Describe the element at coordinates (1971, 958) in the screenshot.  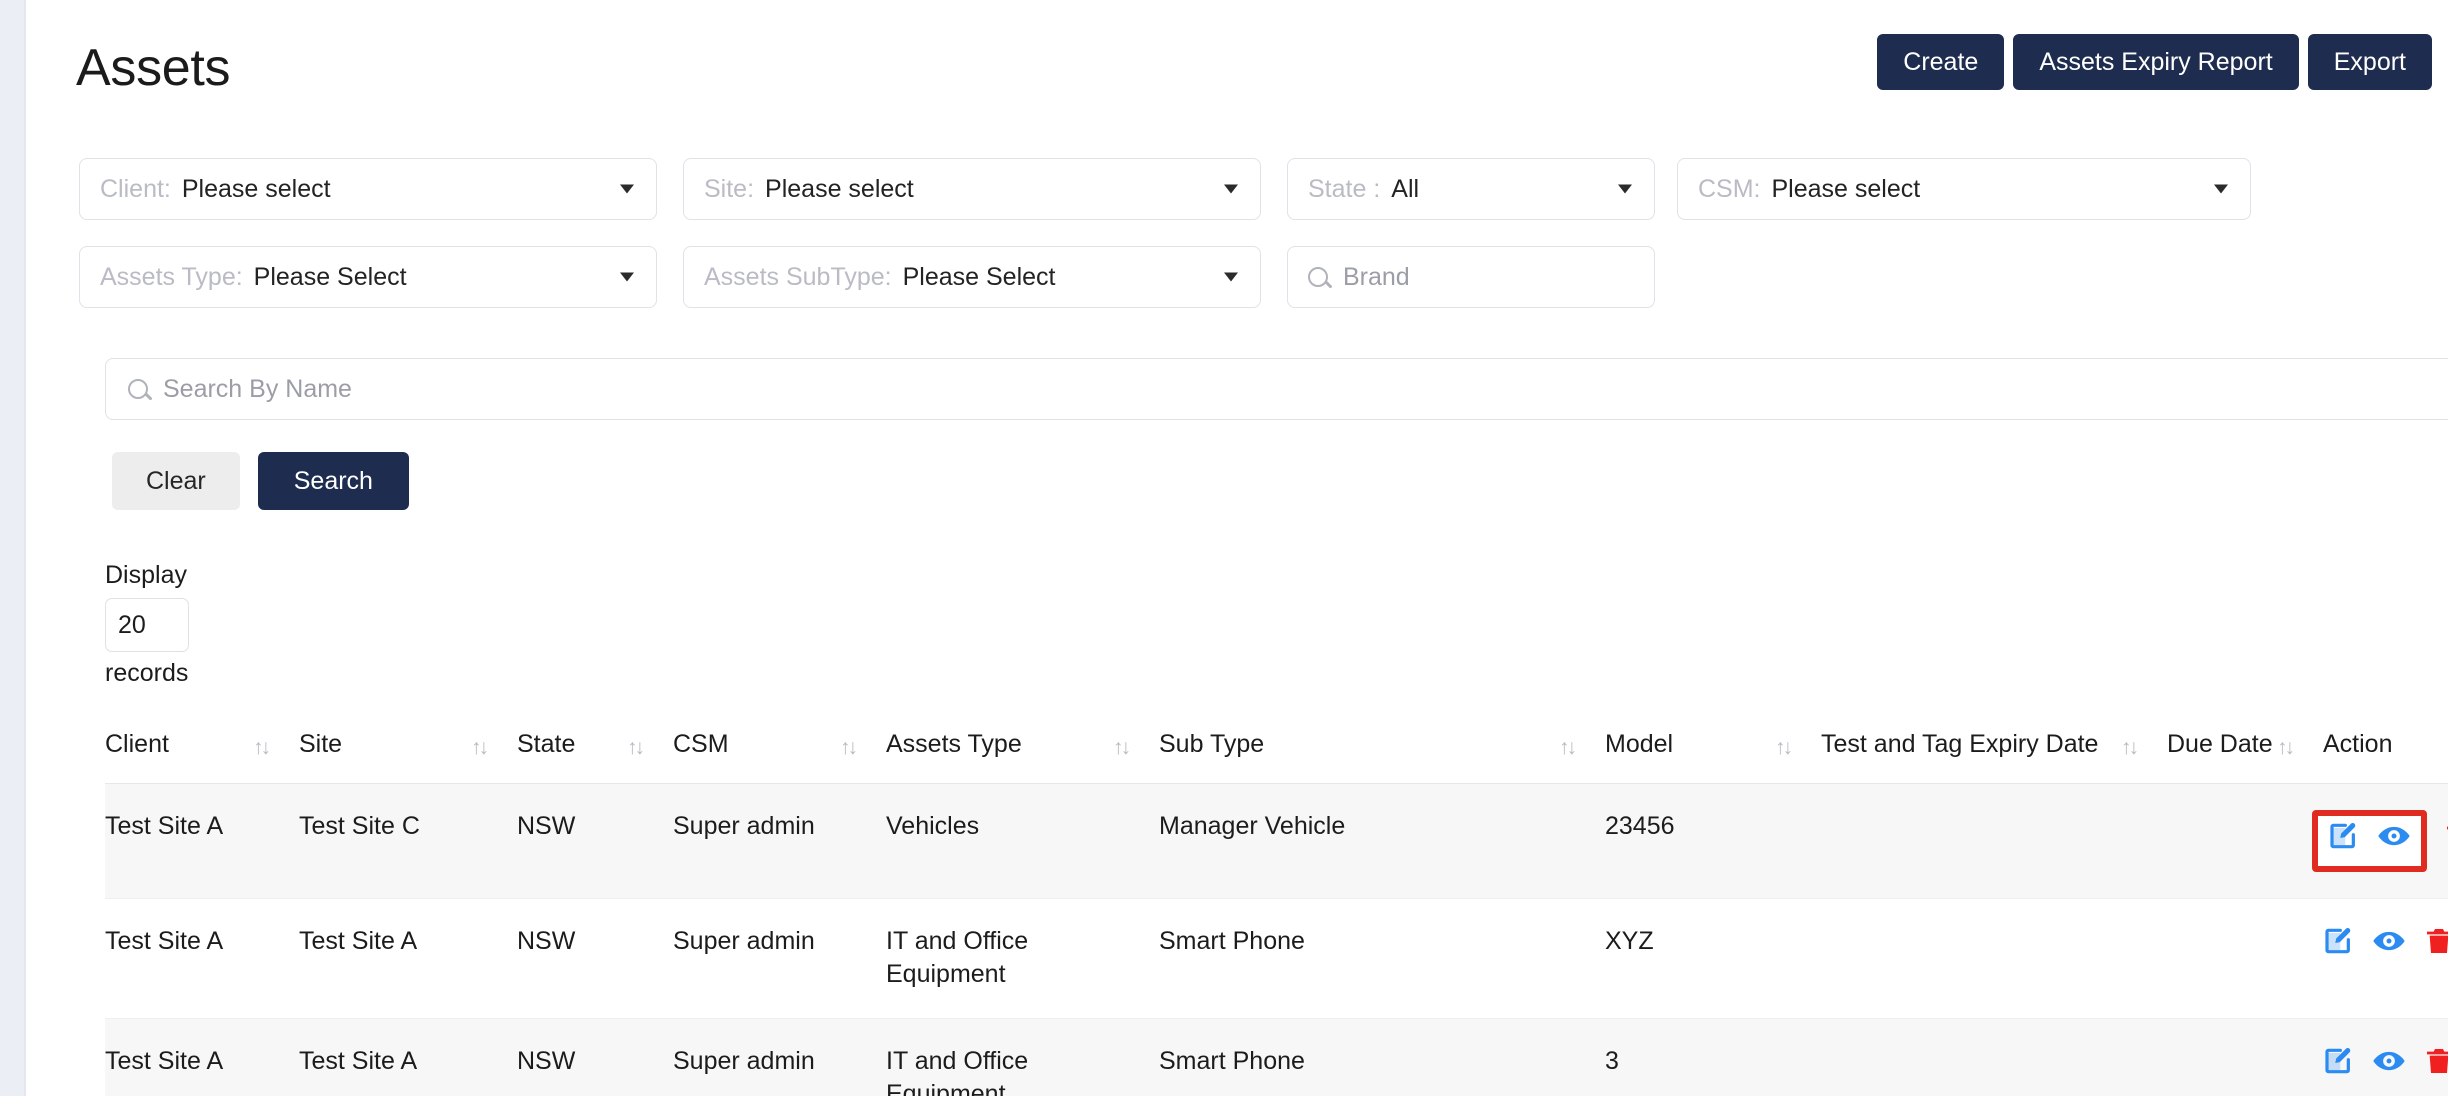
I see `cell-test-tag-expiry-date` at that location.